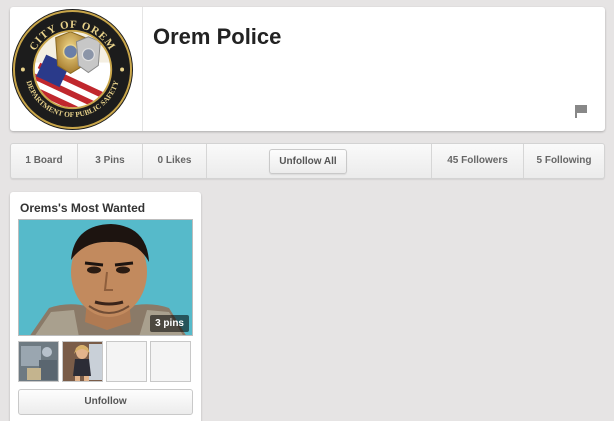  I want to click on unfollow-all-button: Unfollow All, so click(308, 161).